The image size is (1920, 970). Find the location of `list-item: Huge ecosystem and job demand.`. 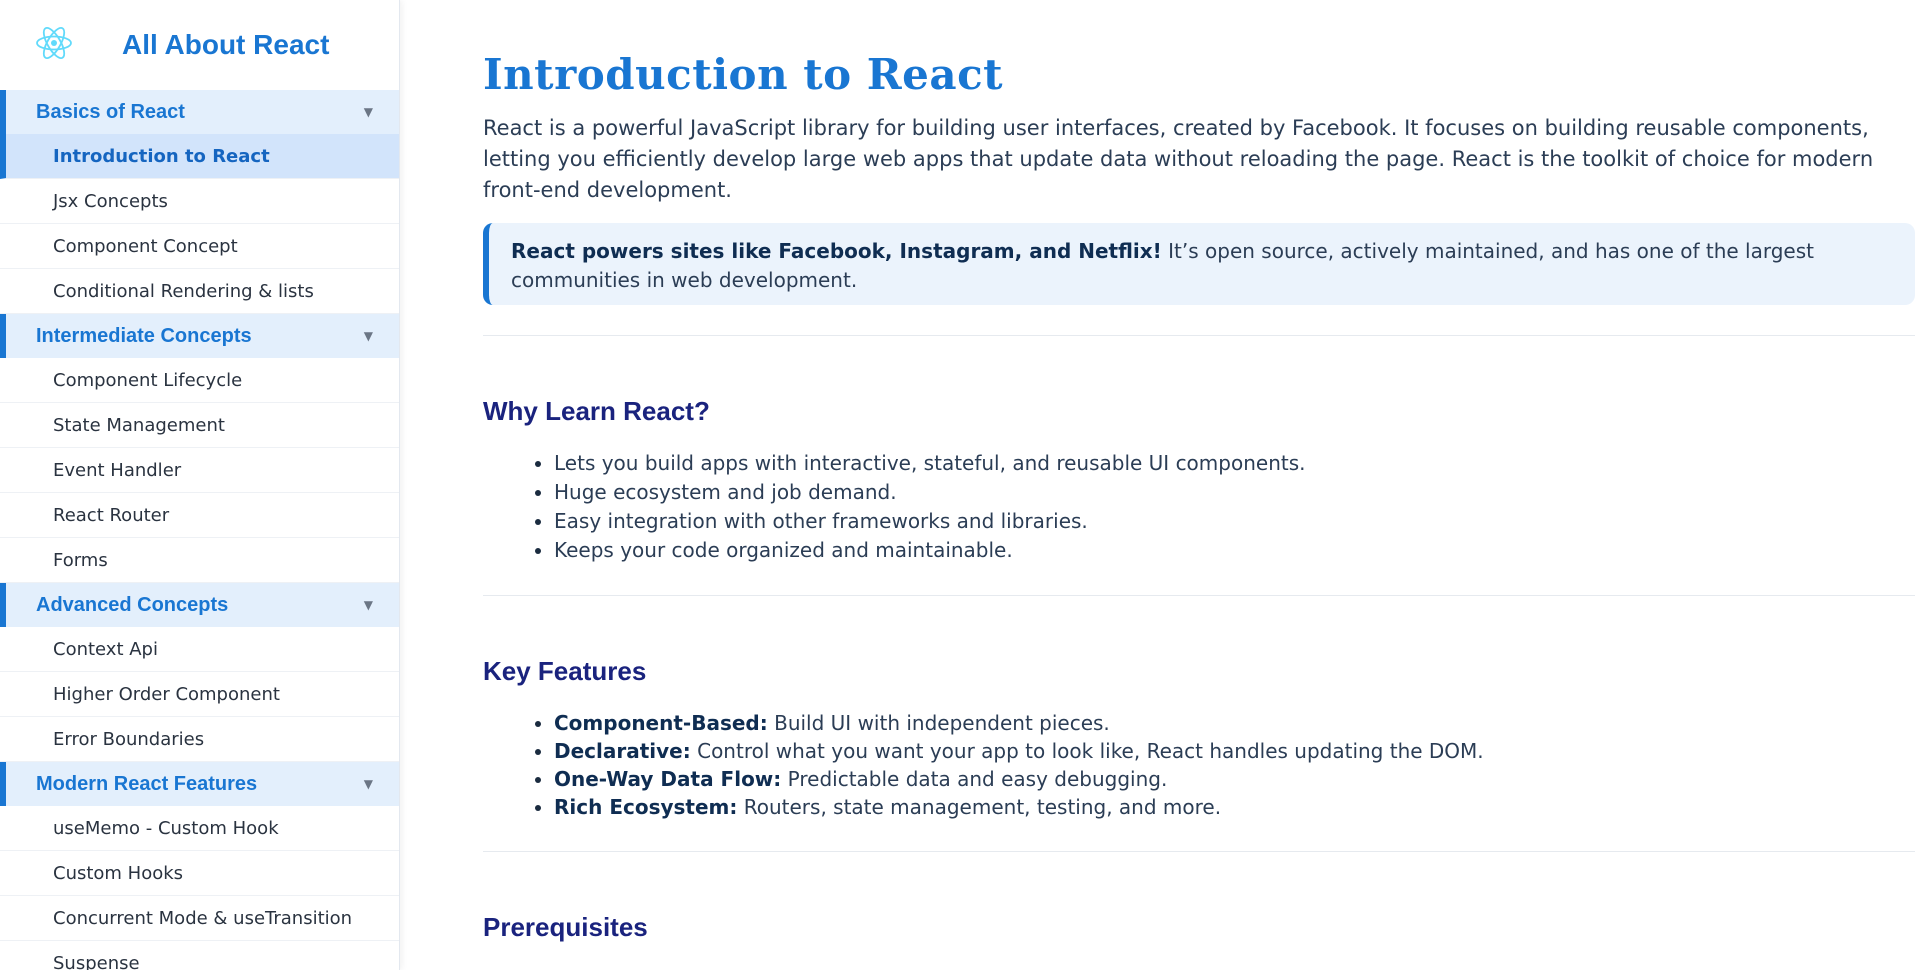

list-item: Huge ecosystem and job demand. is located at coordinates (1234, 492).